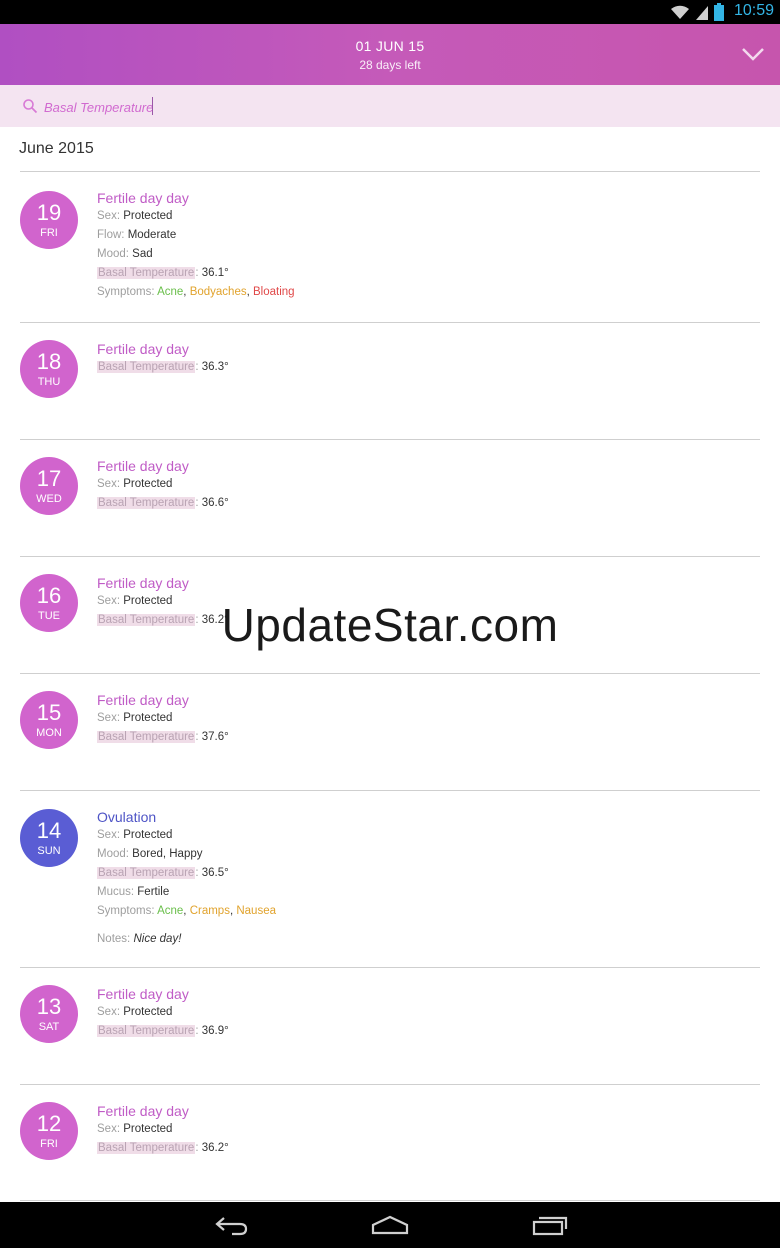 This screenshot has width=780, height=1248. Describe the element at coordinates (417, 737) in the screenshot. I see `bbt-line: Basal Temperature: 37.6°` at that location.